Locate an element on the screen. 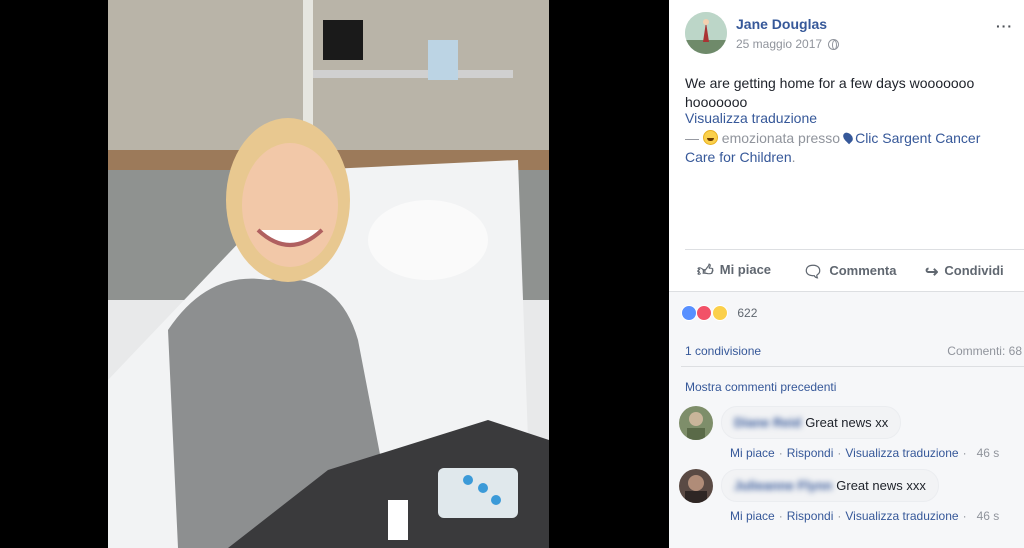 The height and width of the screenshot is (548, 1024). reactions-summary: 622 is located at coordinates (719, 313).